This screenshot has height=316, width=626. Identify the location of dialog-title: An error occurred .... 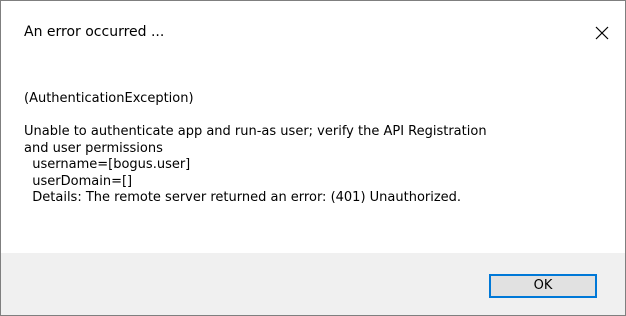
(94, 32).